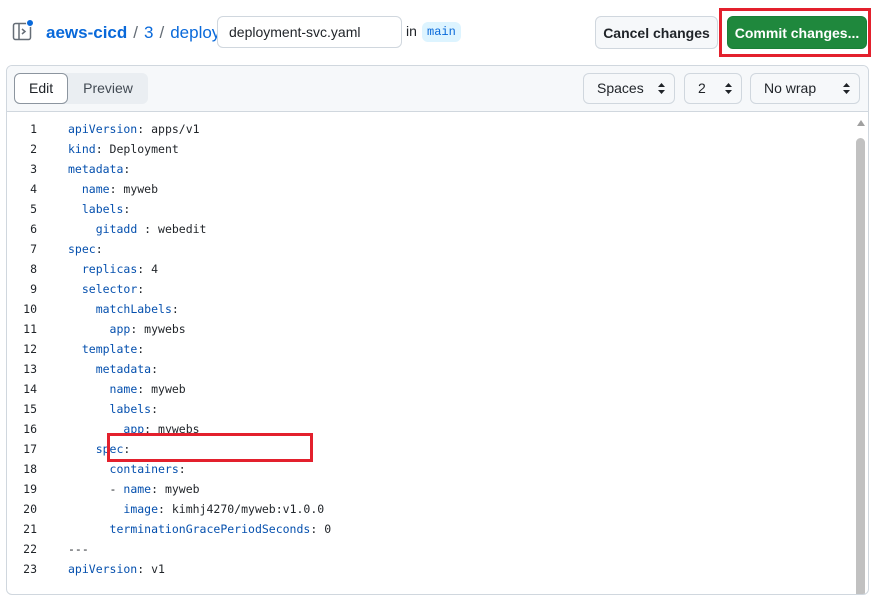 This screenshot has height=595, width=873. What do you see at coordinates (96, 489) in the screenshot?
I see `line-indent: -` at bounding box center [96, 489].